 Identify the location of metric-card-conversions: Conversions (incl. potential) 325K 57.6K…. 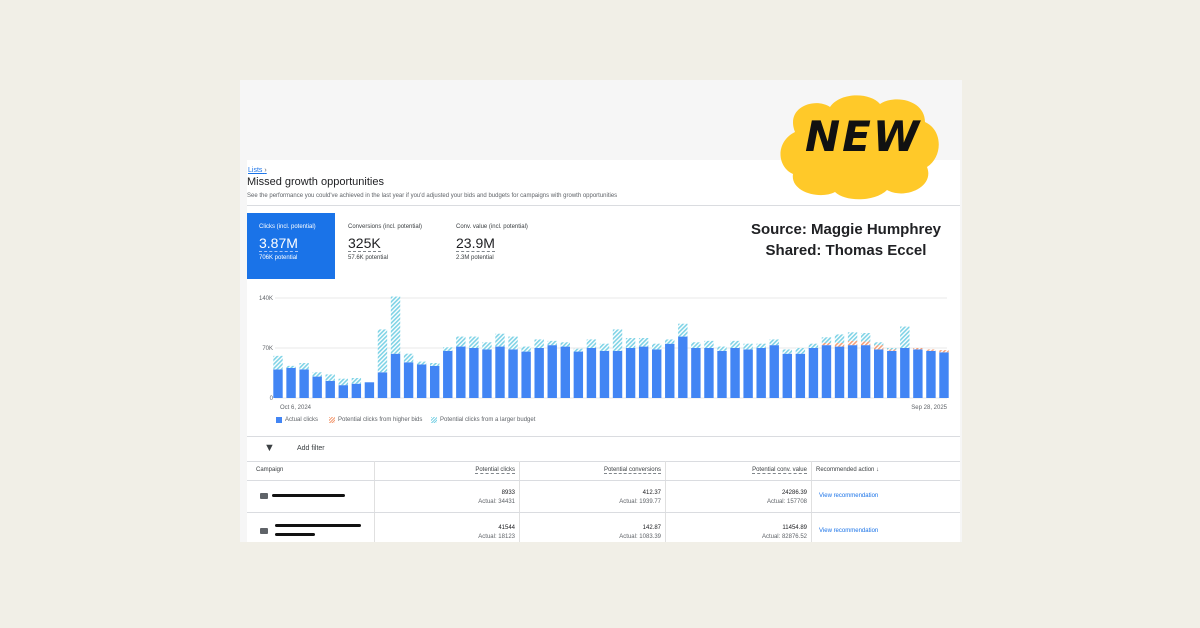
(390, 246).